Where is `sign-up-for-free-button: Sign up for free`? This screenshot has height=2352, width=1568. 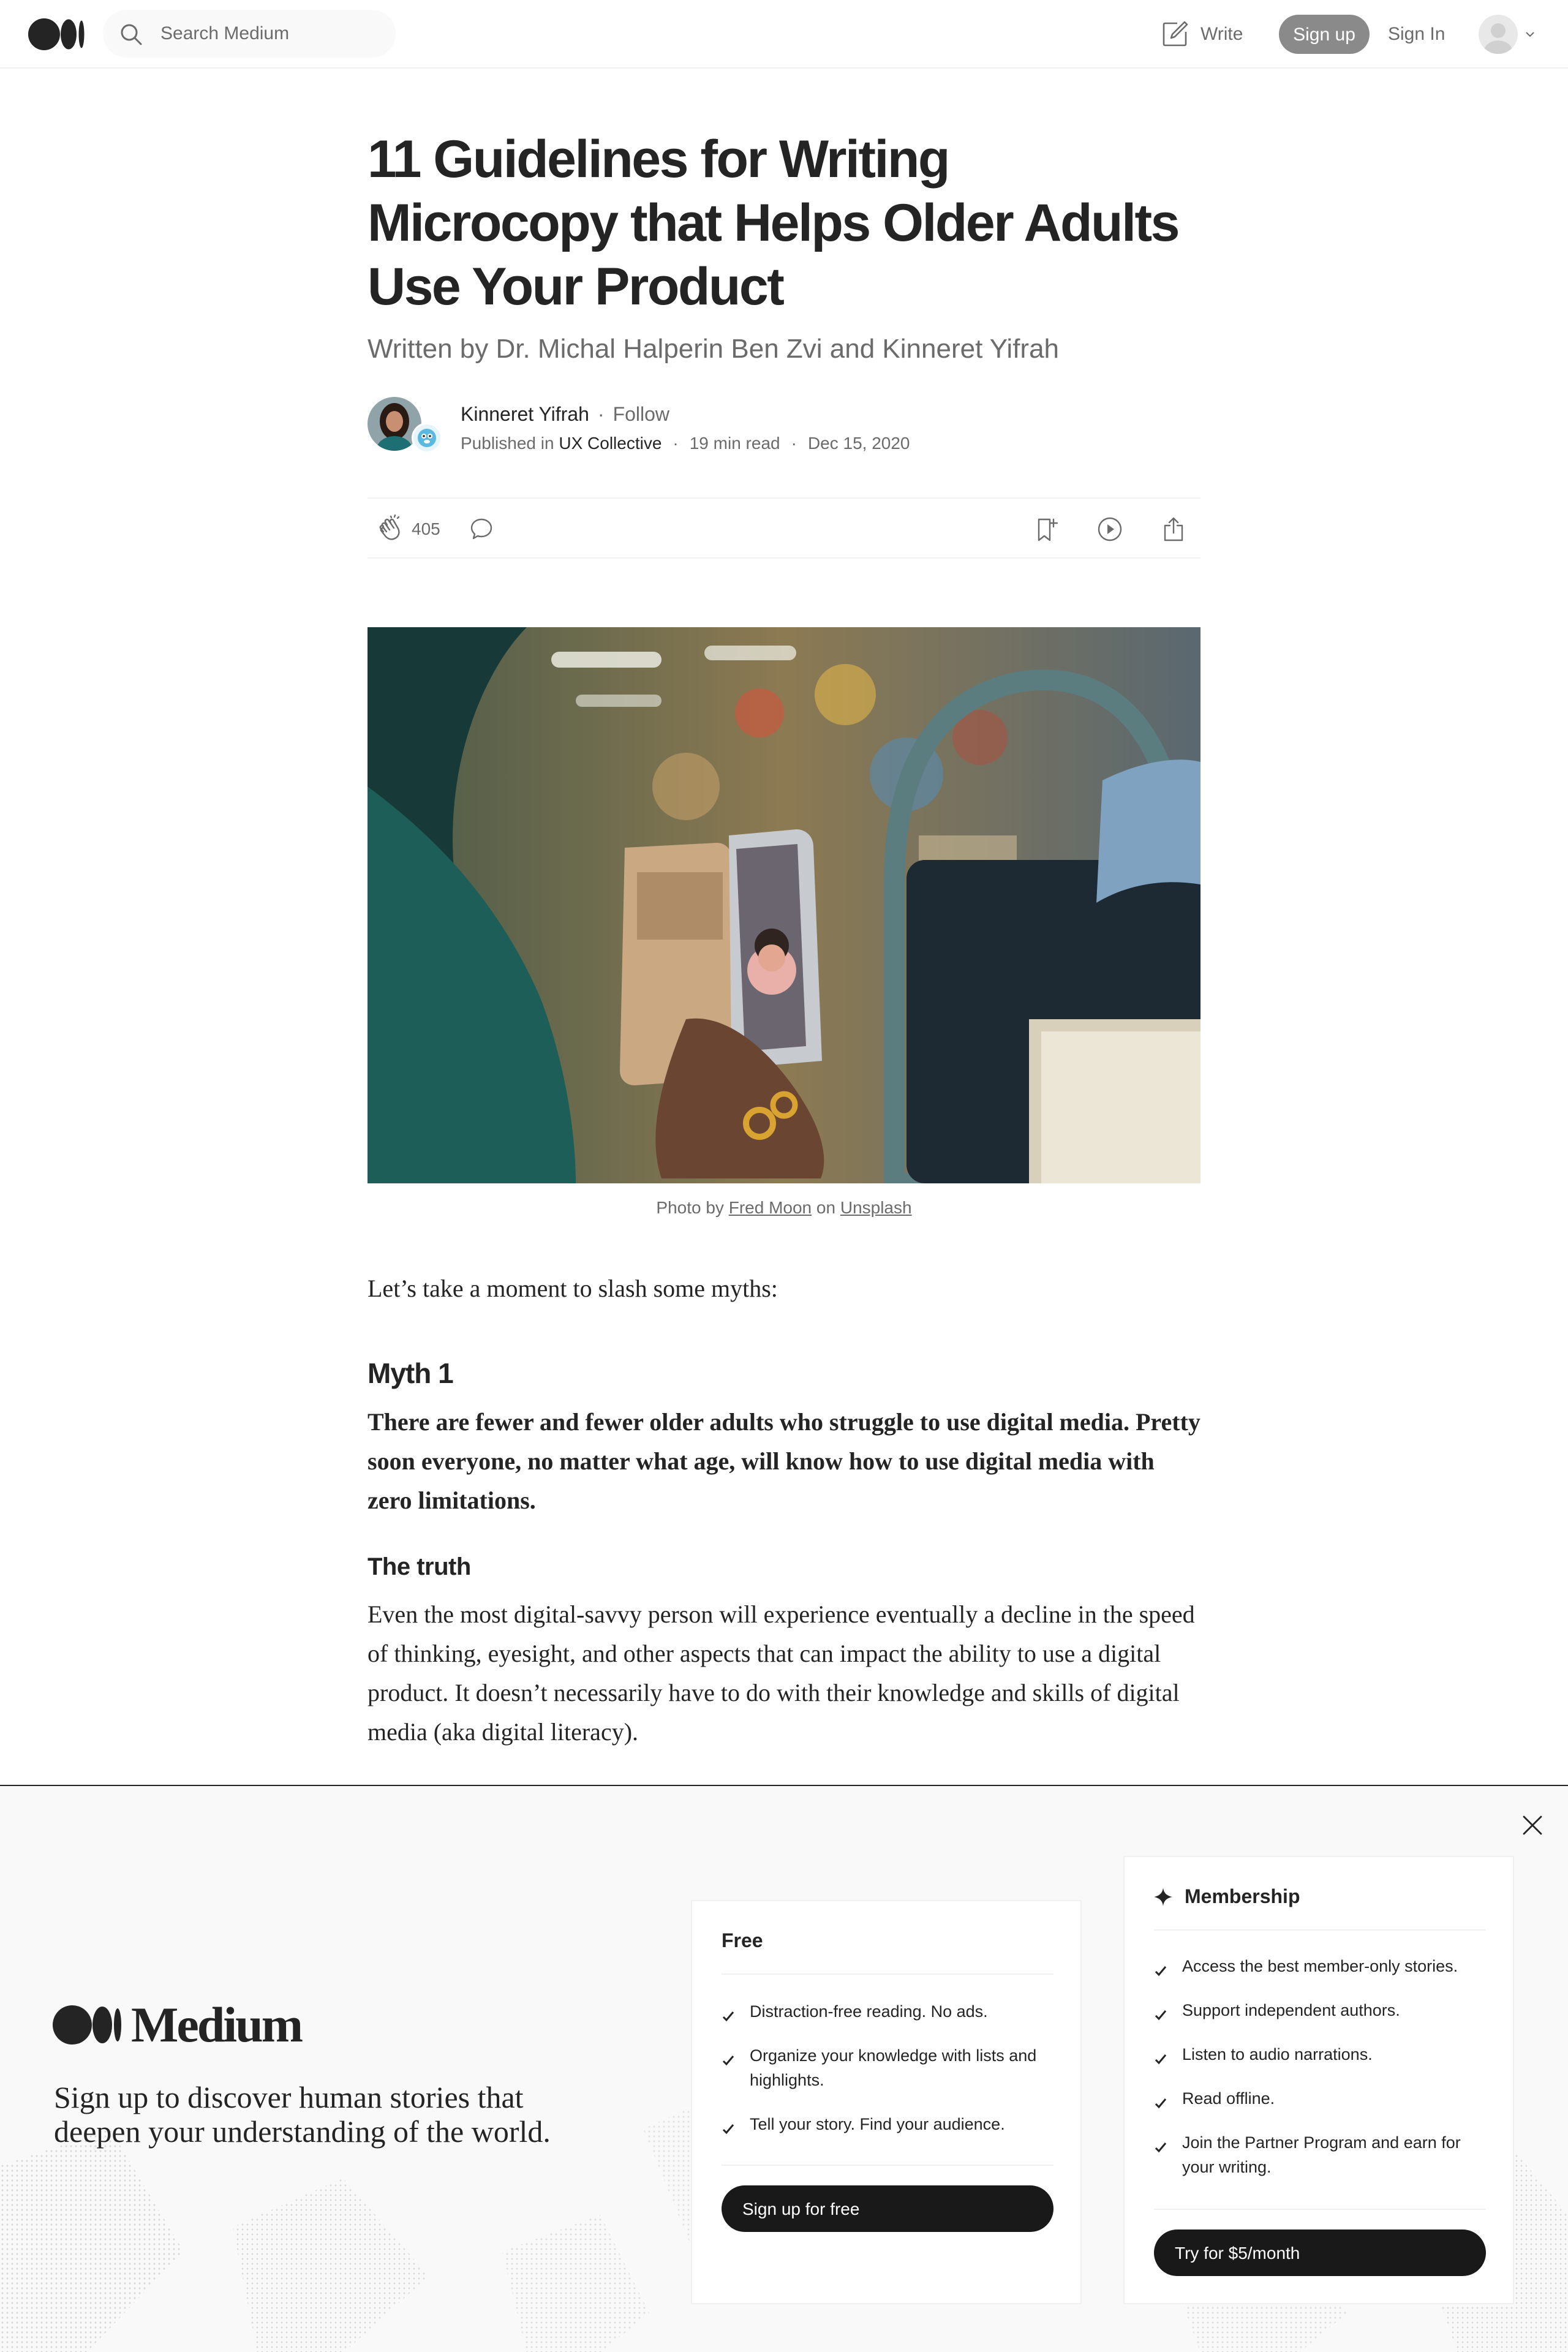 sign-up-for-free-button: Sign up for free is located at coordinates (888, 2208).